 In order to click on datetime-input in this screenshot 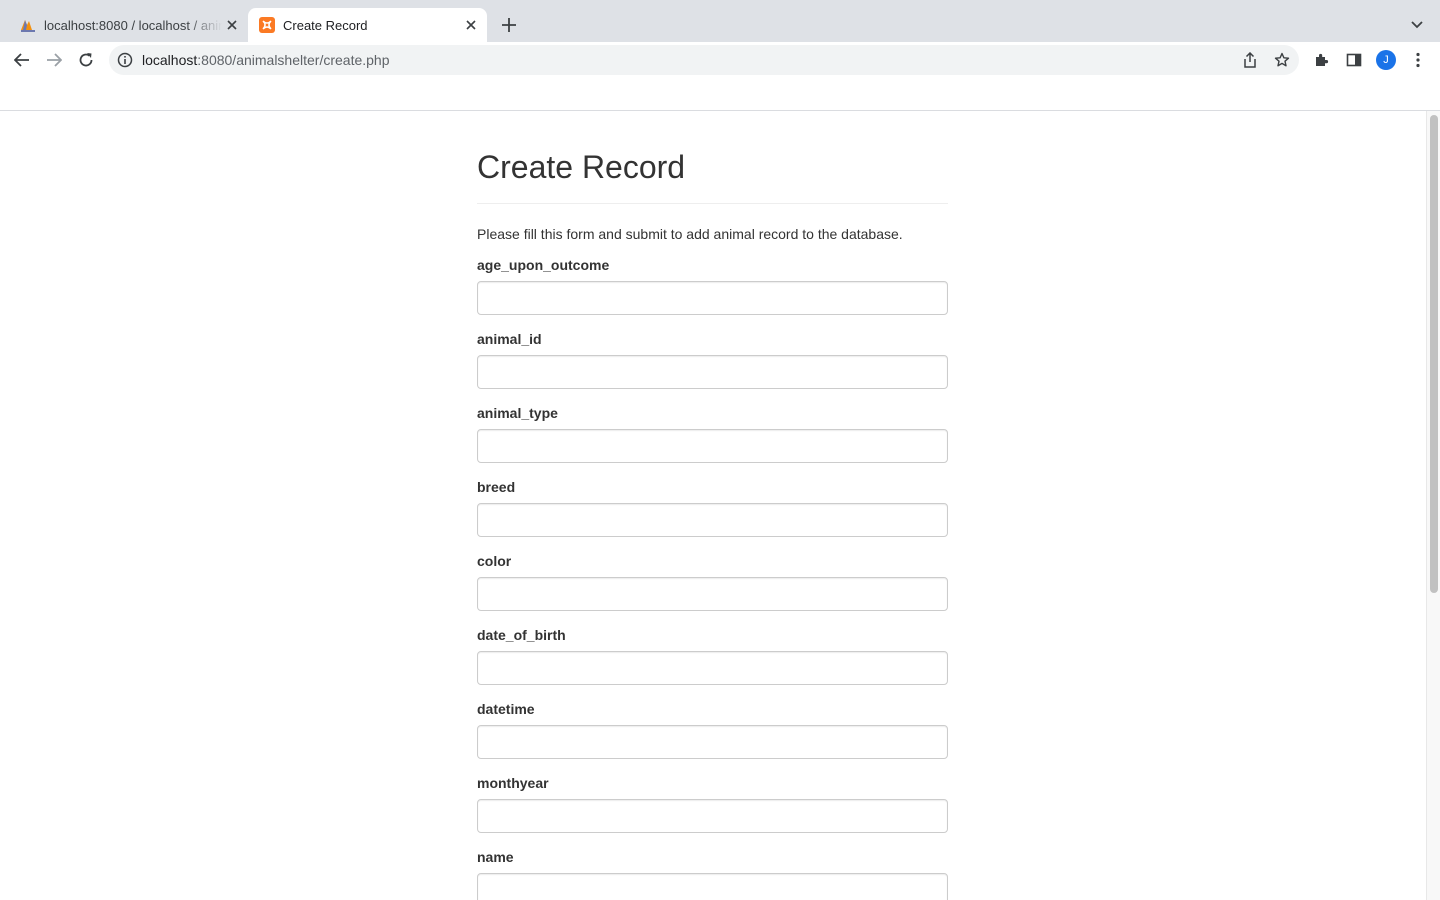, I will do `click(712, 742)`.